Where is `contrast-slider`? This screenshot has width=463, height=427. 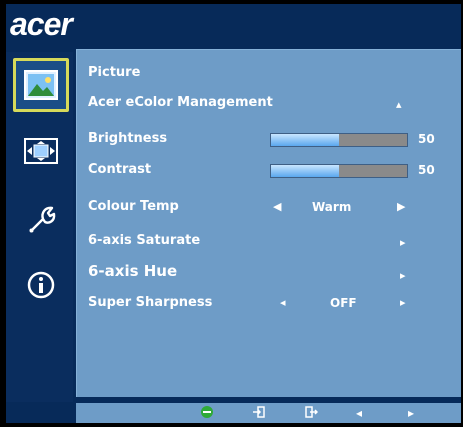 contrast-slider is located at coordinates (339, 171).